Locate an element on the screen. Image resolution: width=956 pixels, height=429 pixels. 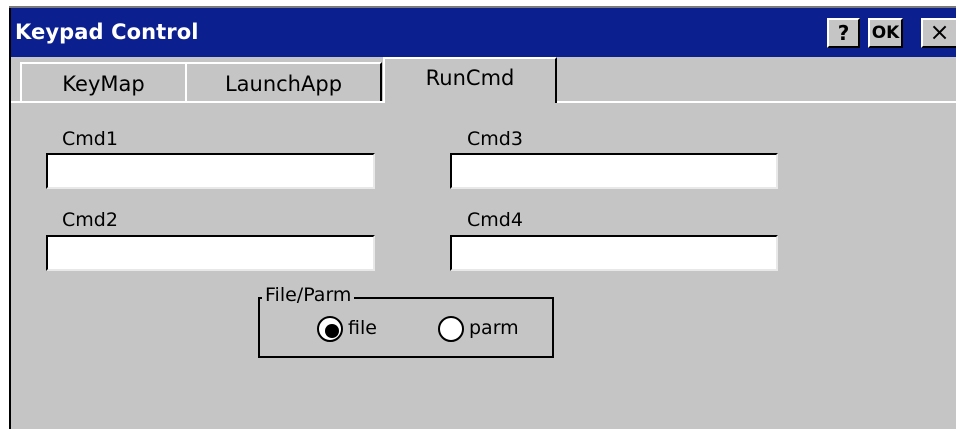
tab-keymap: KeyMap is located at coordinates (103, 82).